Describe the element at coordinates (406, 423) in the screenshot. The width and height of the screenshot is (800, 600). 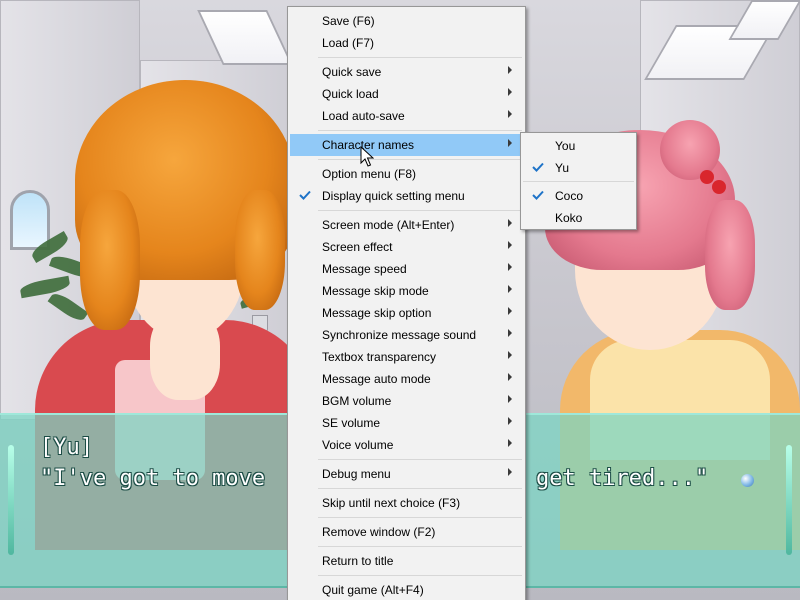
I see `menu-item-se-volume: SE volume` at that location.